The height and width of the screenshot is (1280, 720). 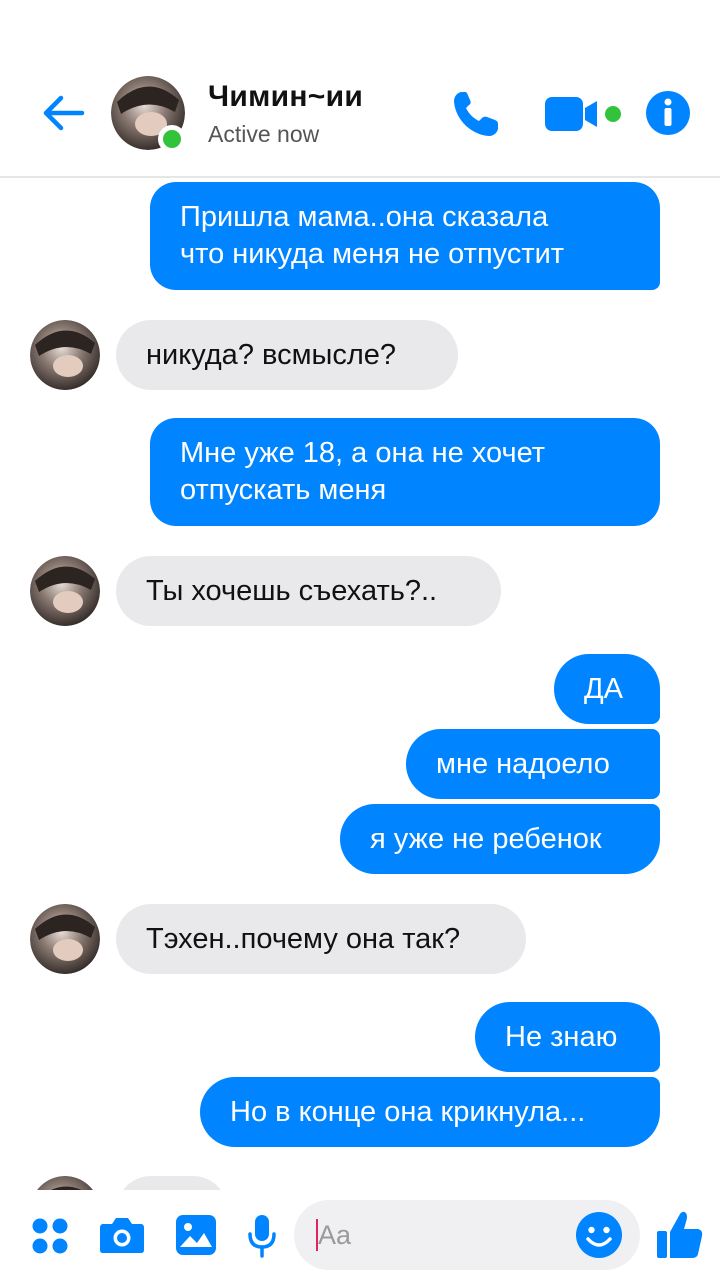 I want to click on microphone-icon, so click(x=262, y=1236).